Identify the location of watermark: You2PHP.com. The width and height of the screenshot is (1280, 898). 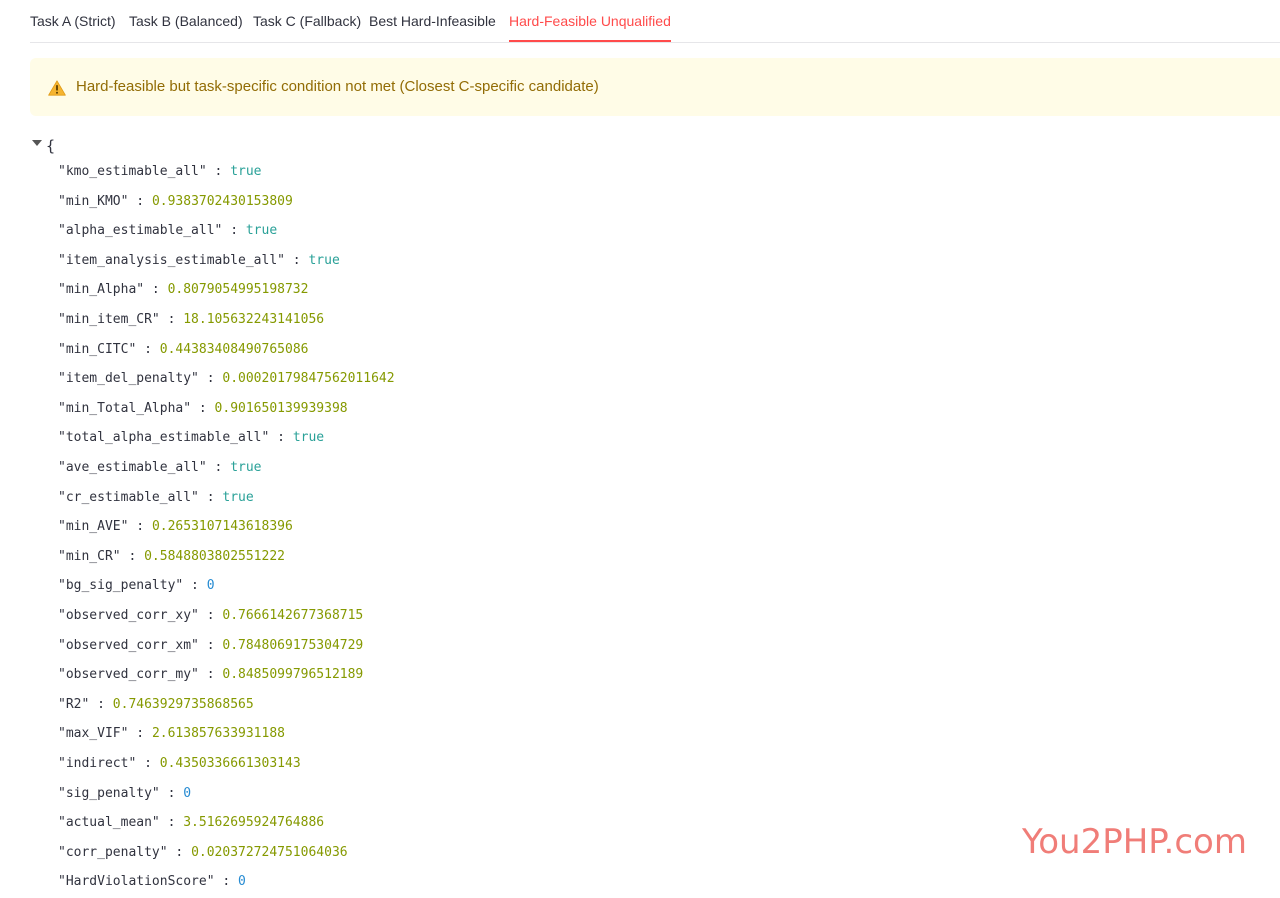
(1134, 842).